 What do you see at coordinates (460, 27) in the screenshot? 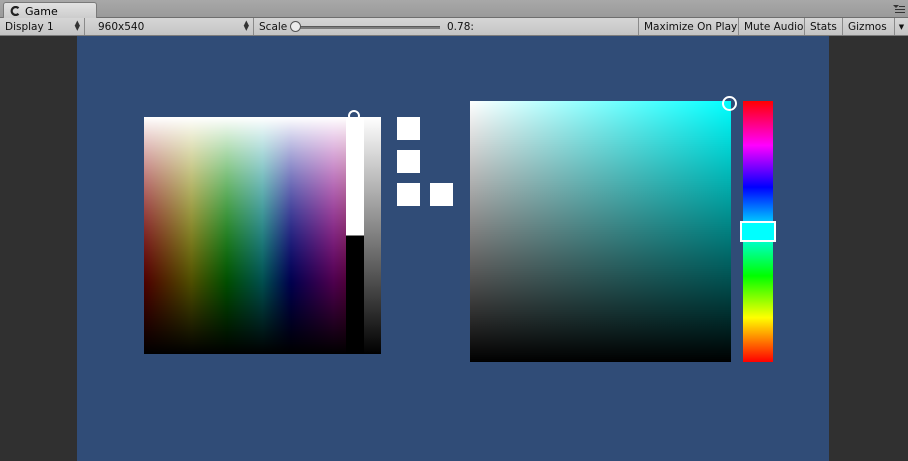
I see `scale-value: 0.78:` at bounding box center [460, 27].